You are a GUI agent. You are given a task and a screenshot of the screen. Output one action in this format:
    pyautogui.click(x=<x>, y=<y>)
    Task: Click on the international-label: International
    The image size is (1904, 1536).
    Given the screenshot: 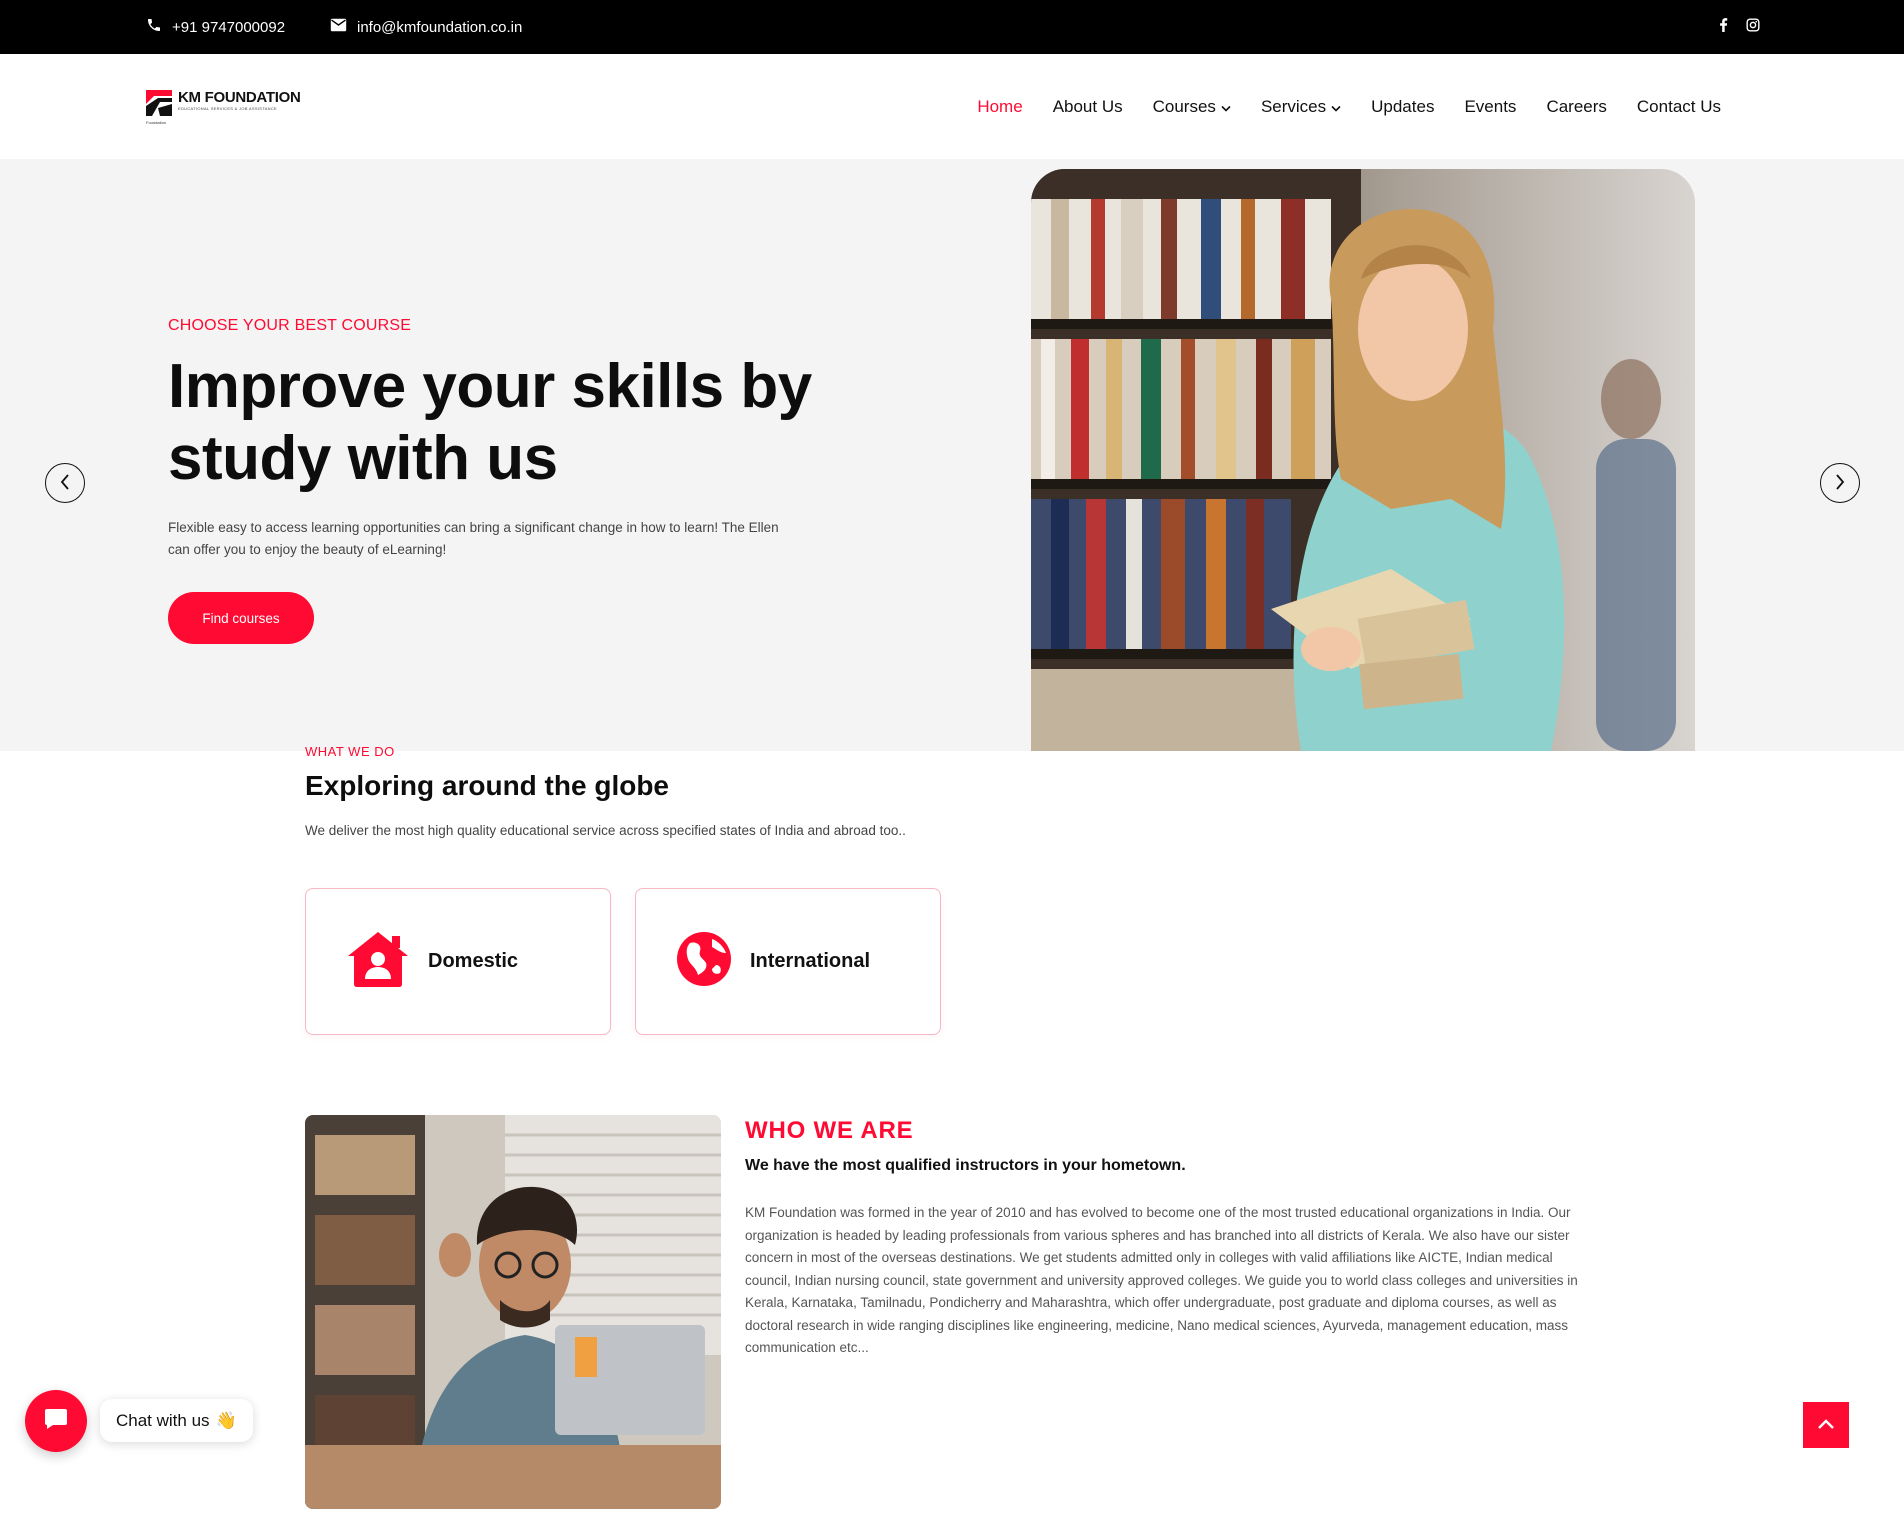 What is the action you would take?
    pyautogui.click(x=810, y=961)
    